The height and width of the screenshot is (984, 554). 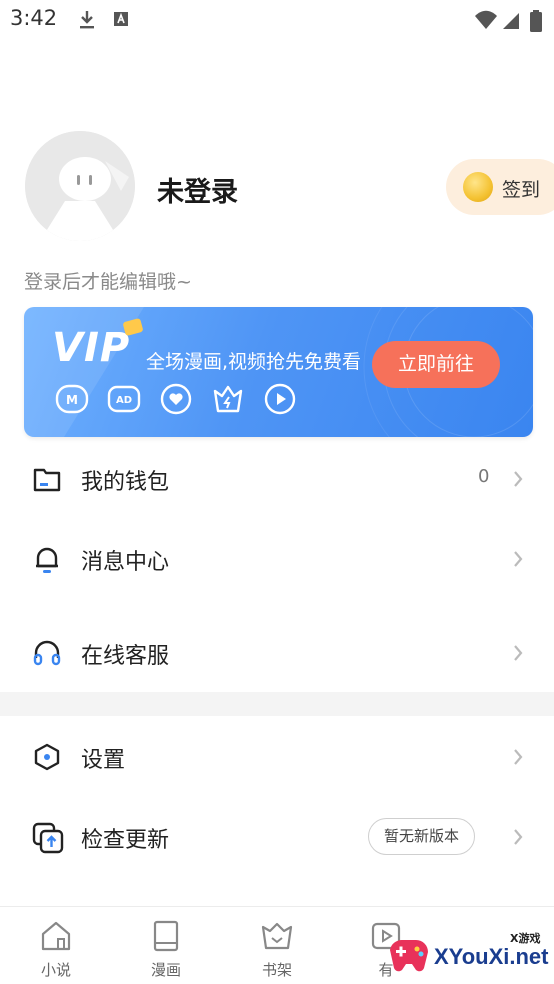 I want to click on tab-novel: 小说, so click(x=56, y=950).